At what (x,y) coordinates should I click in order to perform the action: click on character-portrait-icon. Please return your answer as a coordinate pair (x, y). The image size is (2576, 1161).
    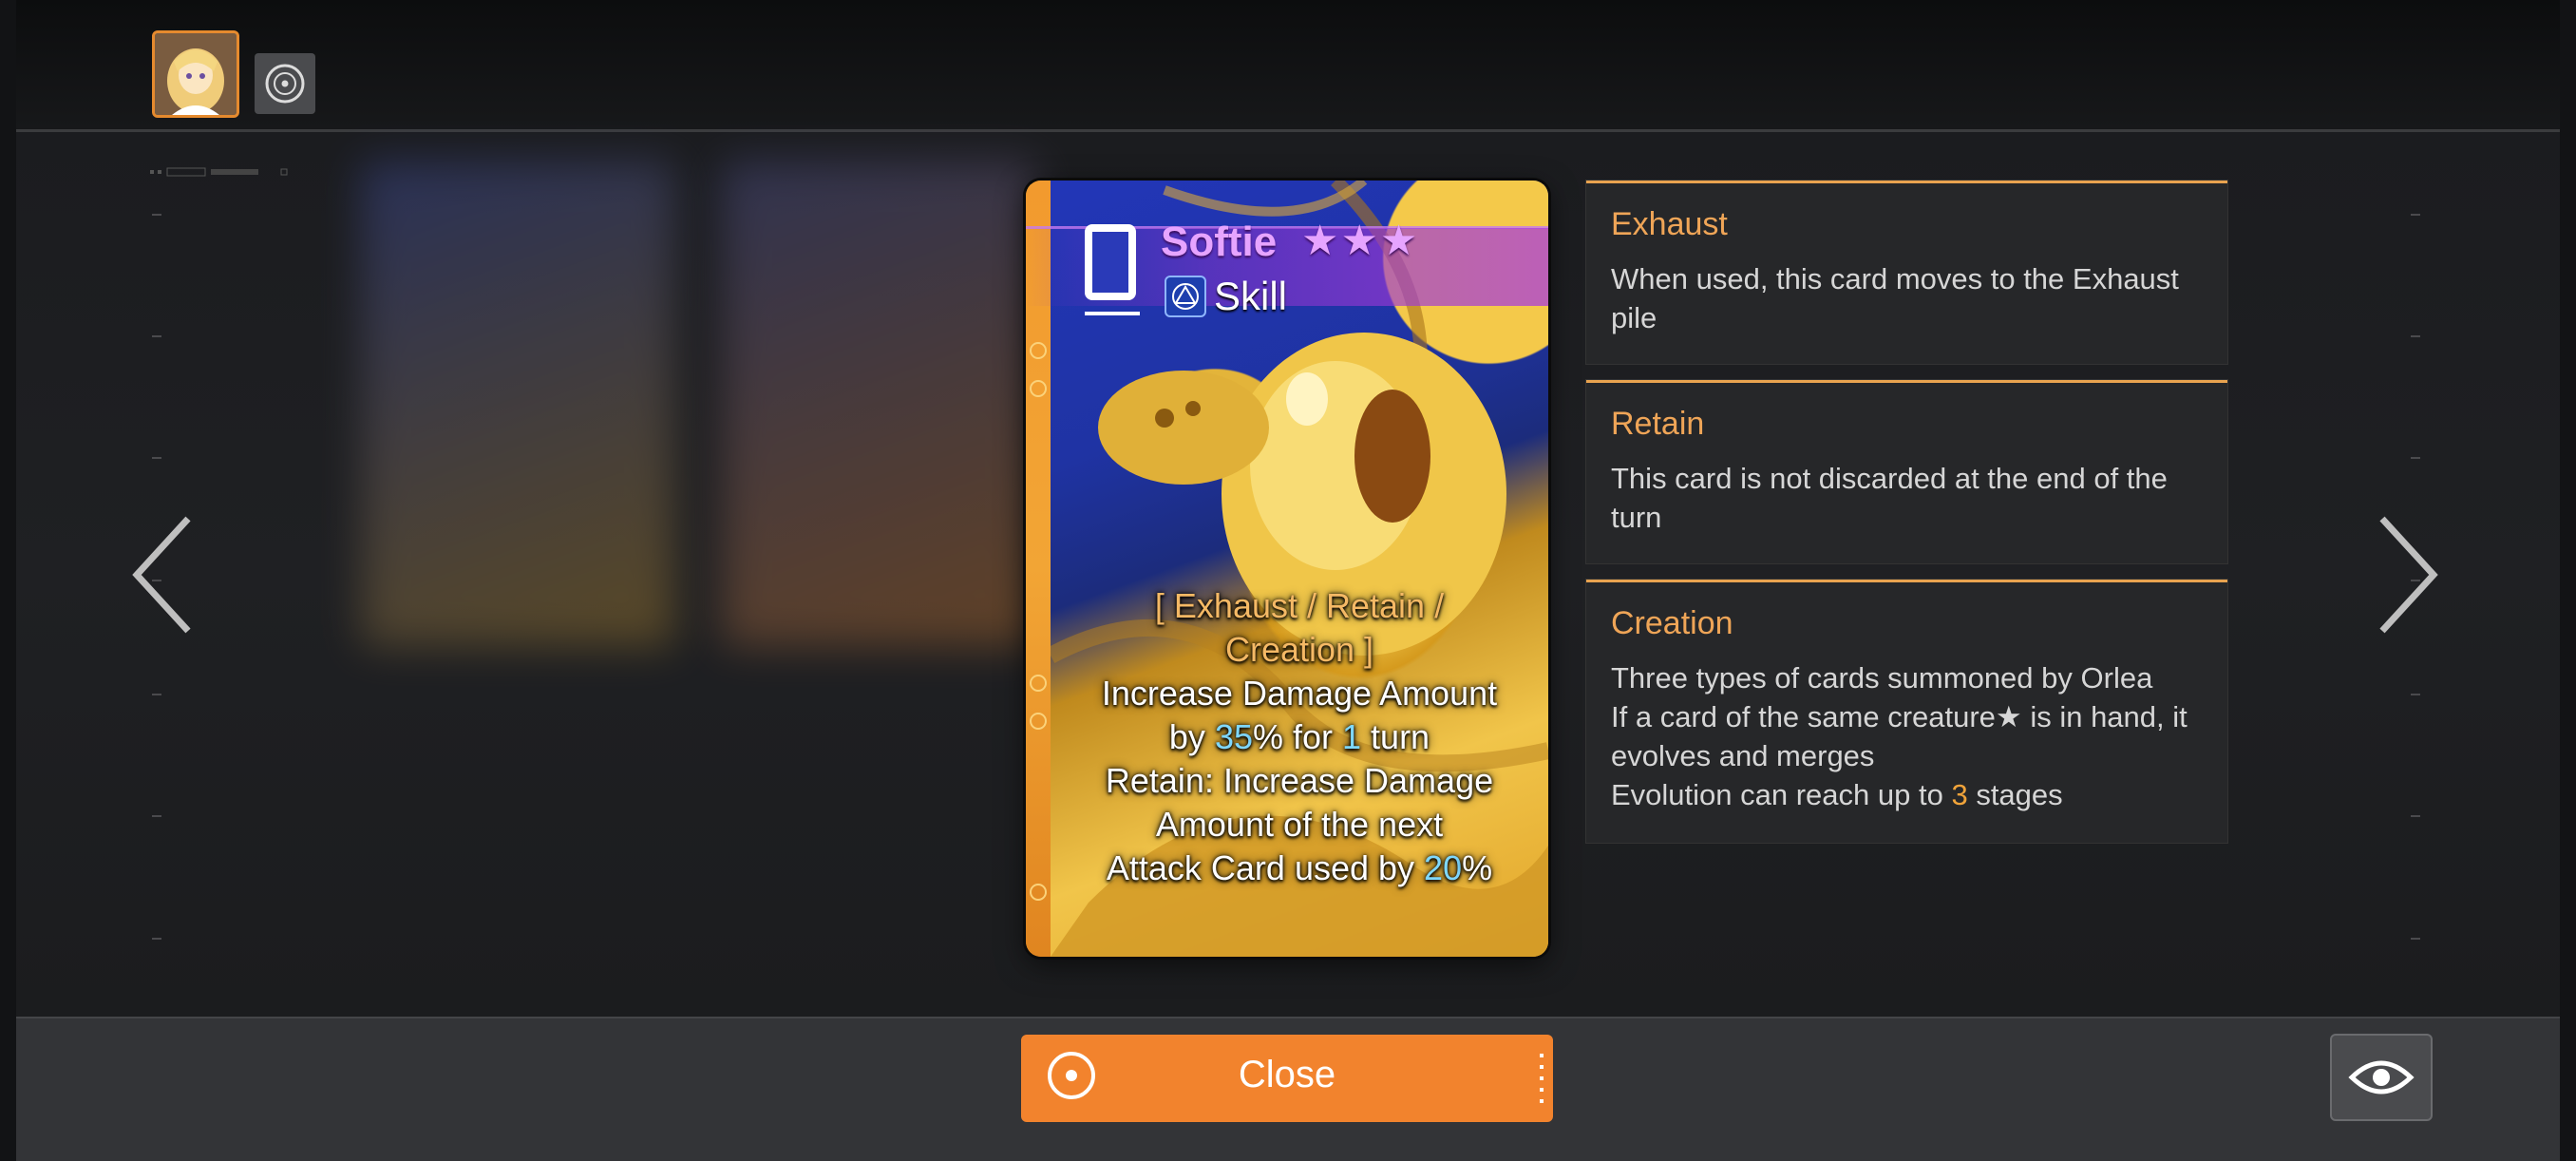
    Looking at the image, I should click on (196, 74).